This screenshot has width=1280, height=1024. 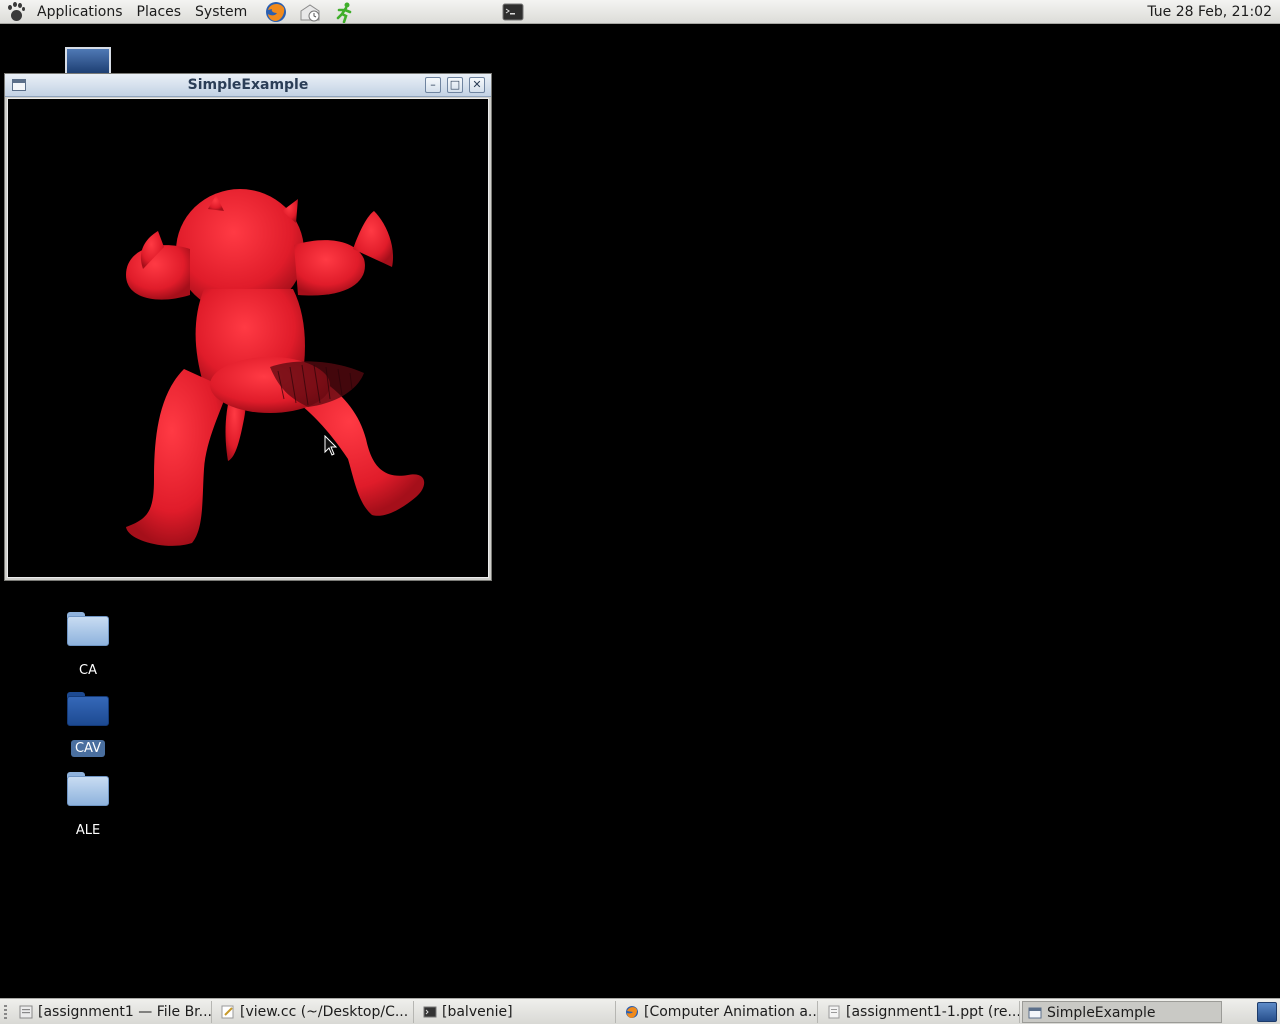 I want to click on folder-ca: CA, so click(x=88, y=645).